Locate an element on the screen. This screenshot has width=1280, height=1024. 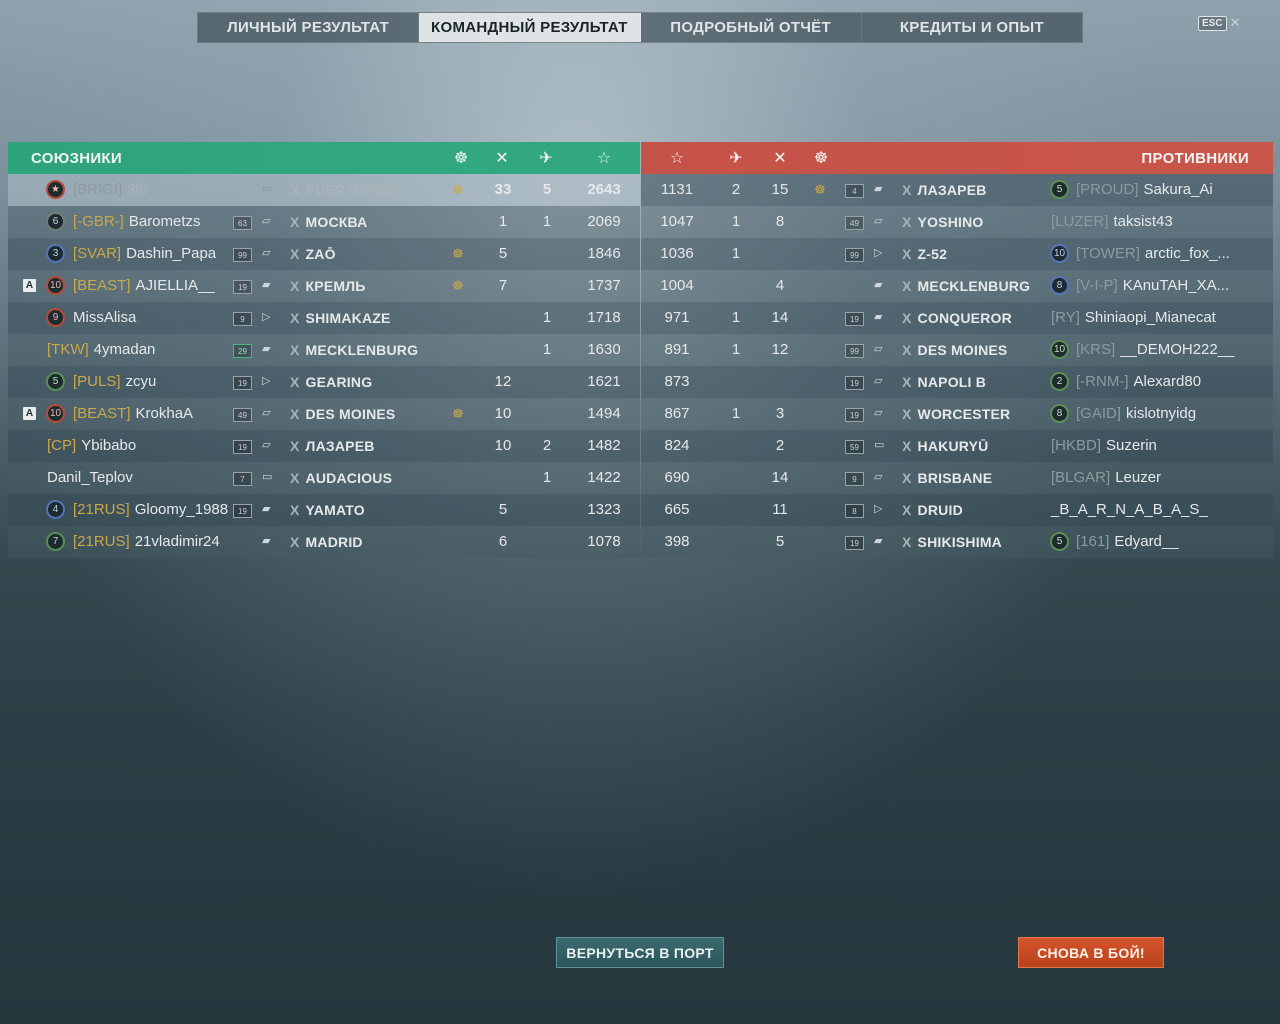
enemy-row: 1047 1 8 49 ▱ X YOSHINO [LUZER] taksist43 is located at coordinates (957, 222).